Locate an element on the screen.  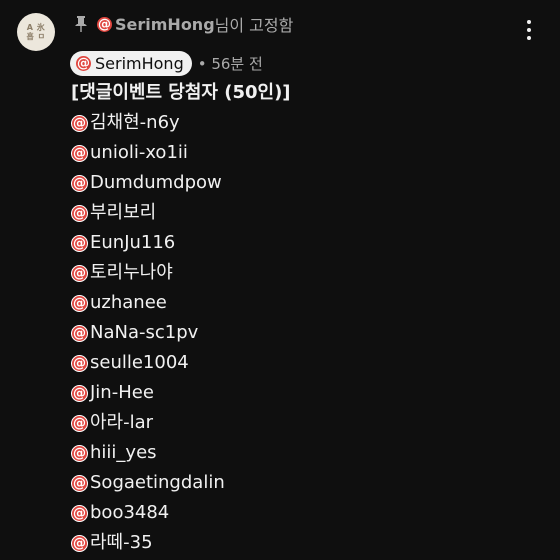
channel-avatar: A 氷 흡 ㅁ is located at coordinates (36, 32).